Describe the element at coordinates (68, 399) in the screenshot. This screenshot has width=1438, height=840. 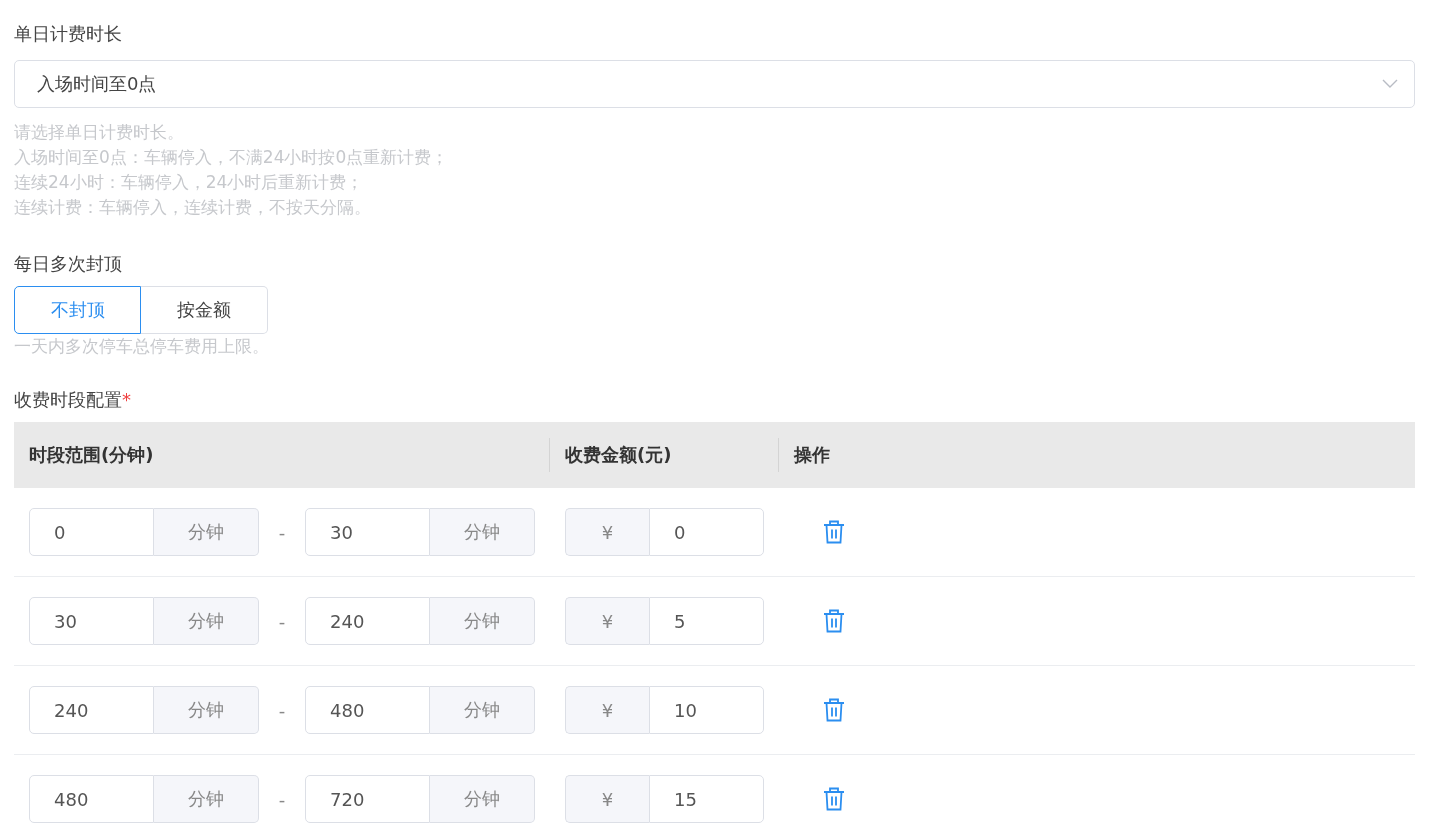
I see `field-label: 收费时段配置` at that location.